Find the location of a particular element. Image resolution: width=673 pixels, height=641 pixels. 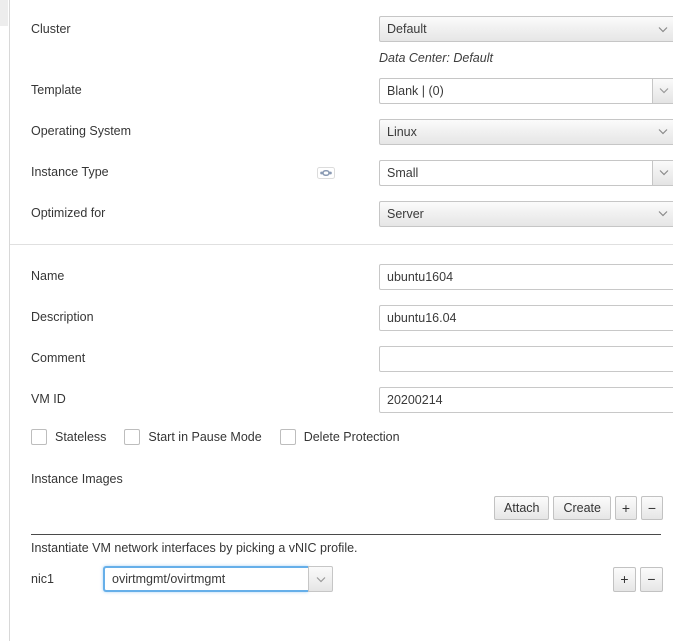

row-vm-id: VM ID 20200214 is located at coordinates (341, 399).